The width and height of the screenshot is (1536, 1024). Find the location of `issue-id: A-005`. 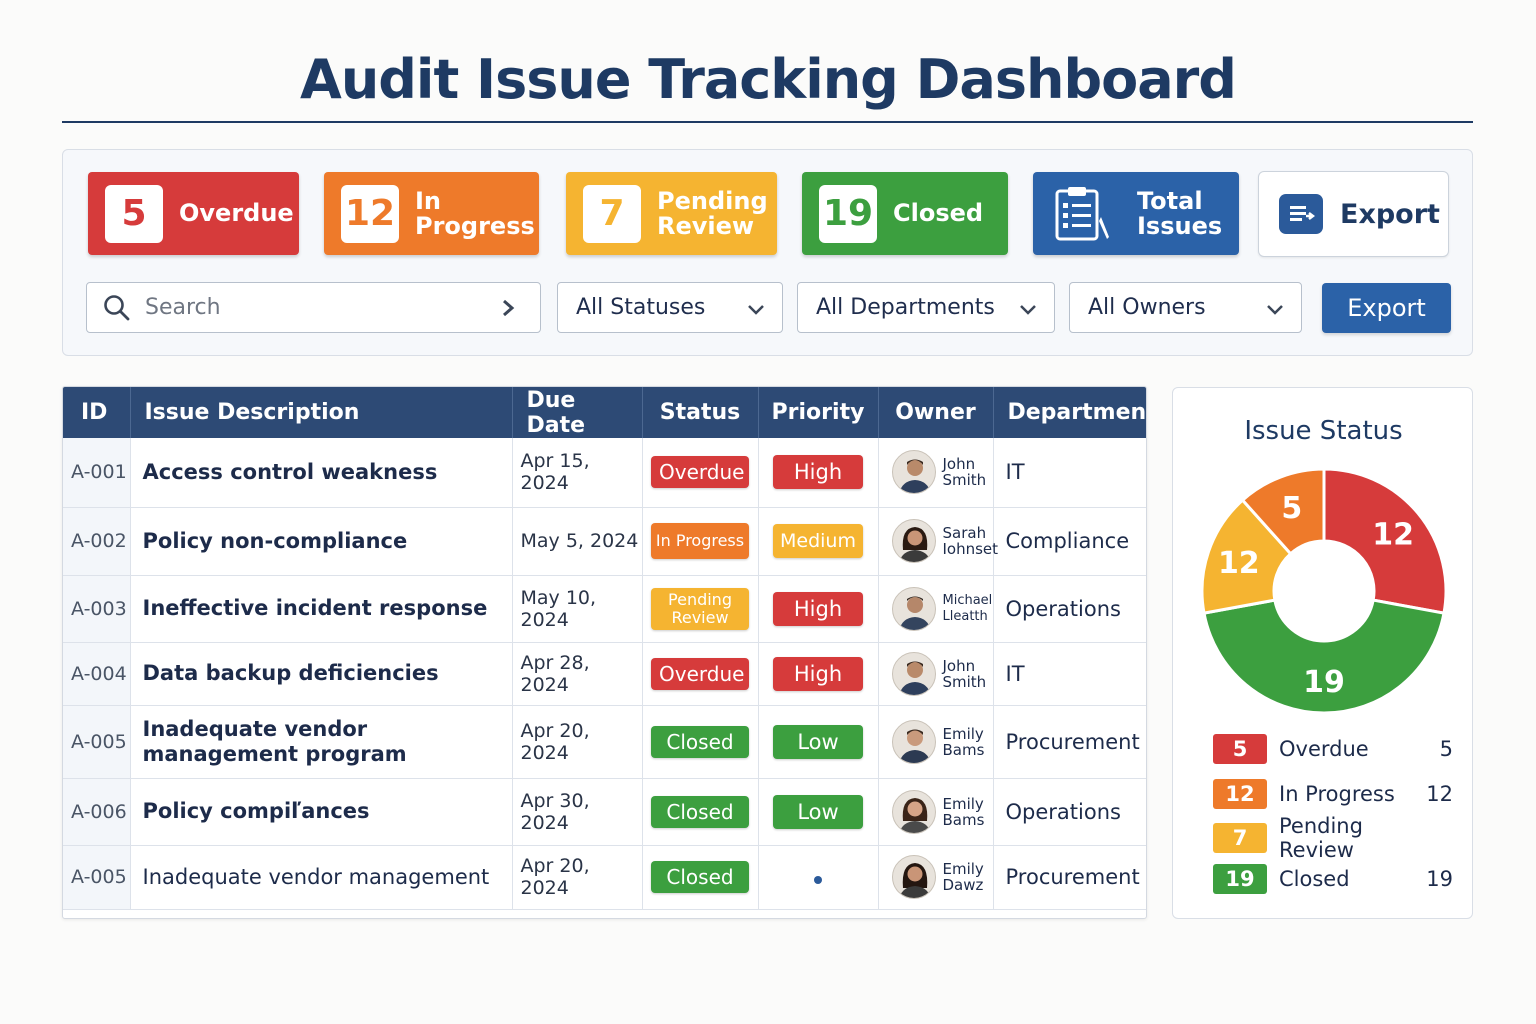

issue-id: A-005 is located at coordinates (97, 742).